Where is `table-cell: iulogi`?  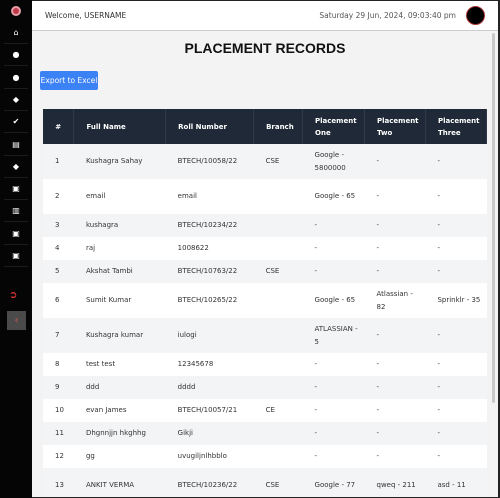
table-cell: iulogi is located at coordinates (209, 335).